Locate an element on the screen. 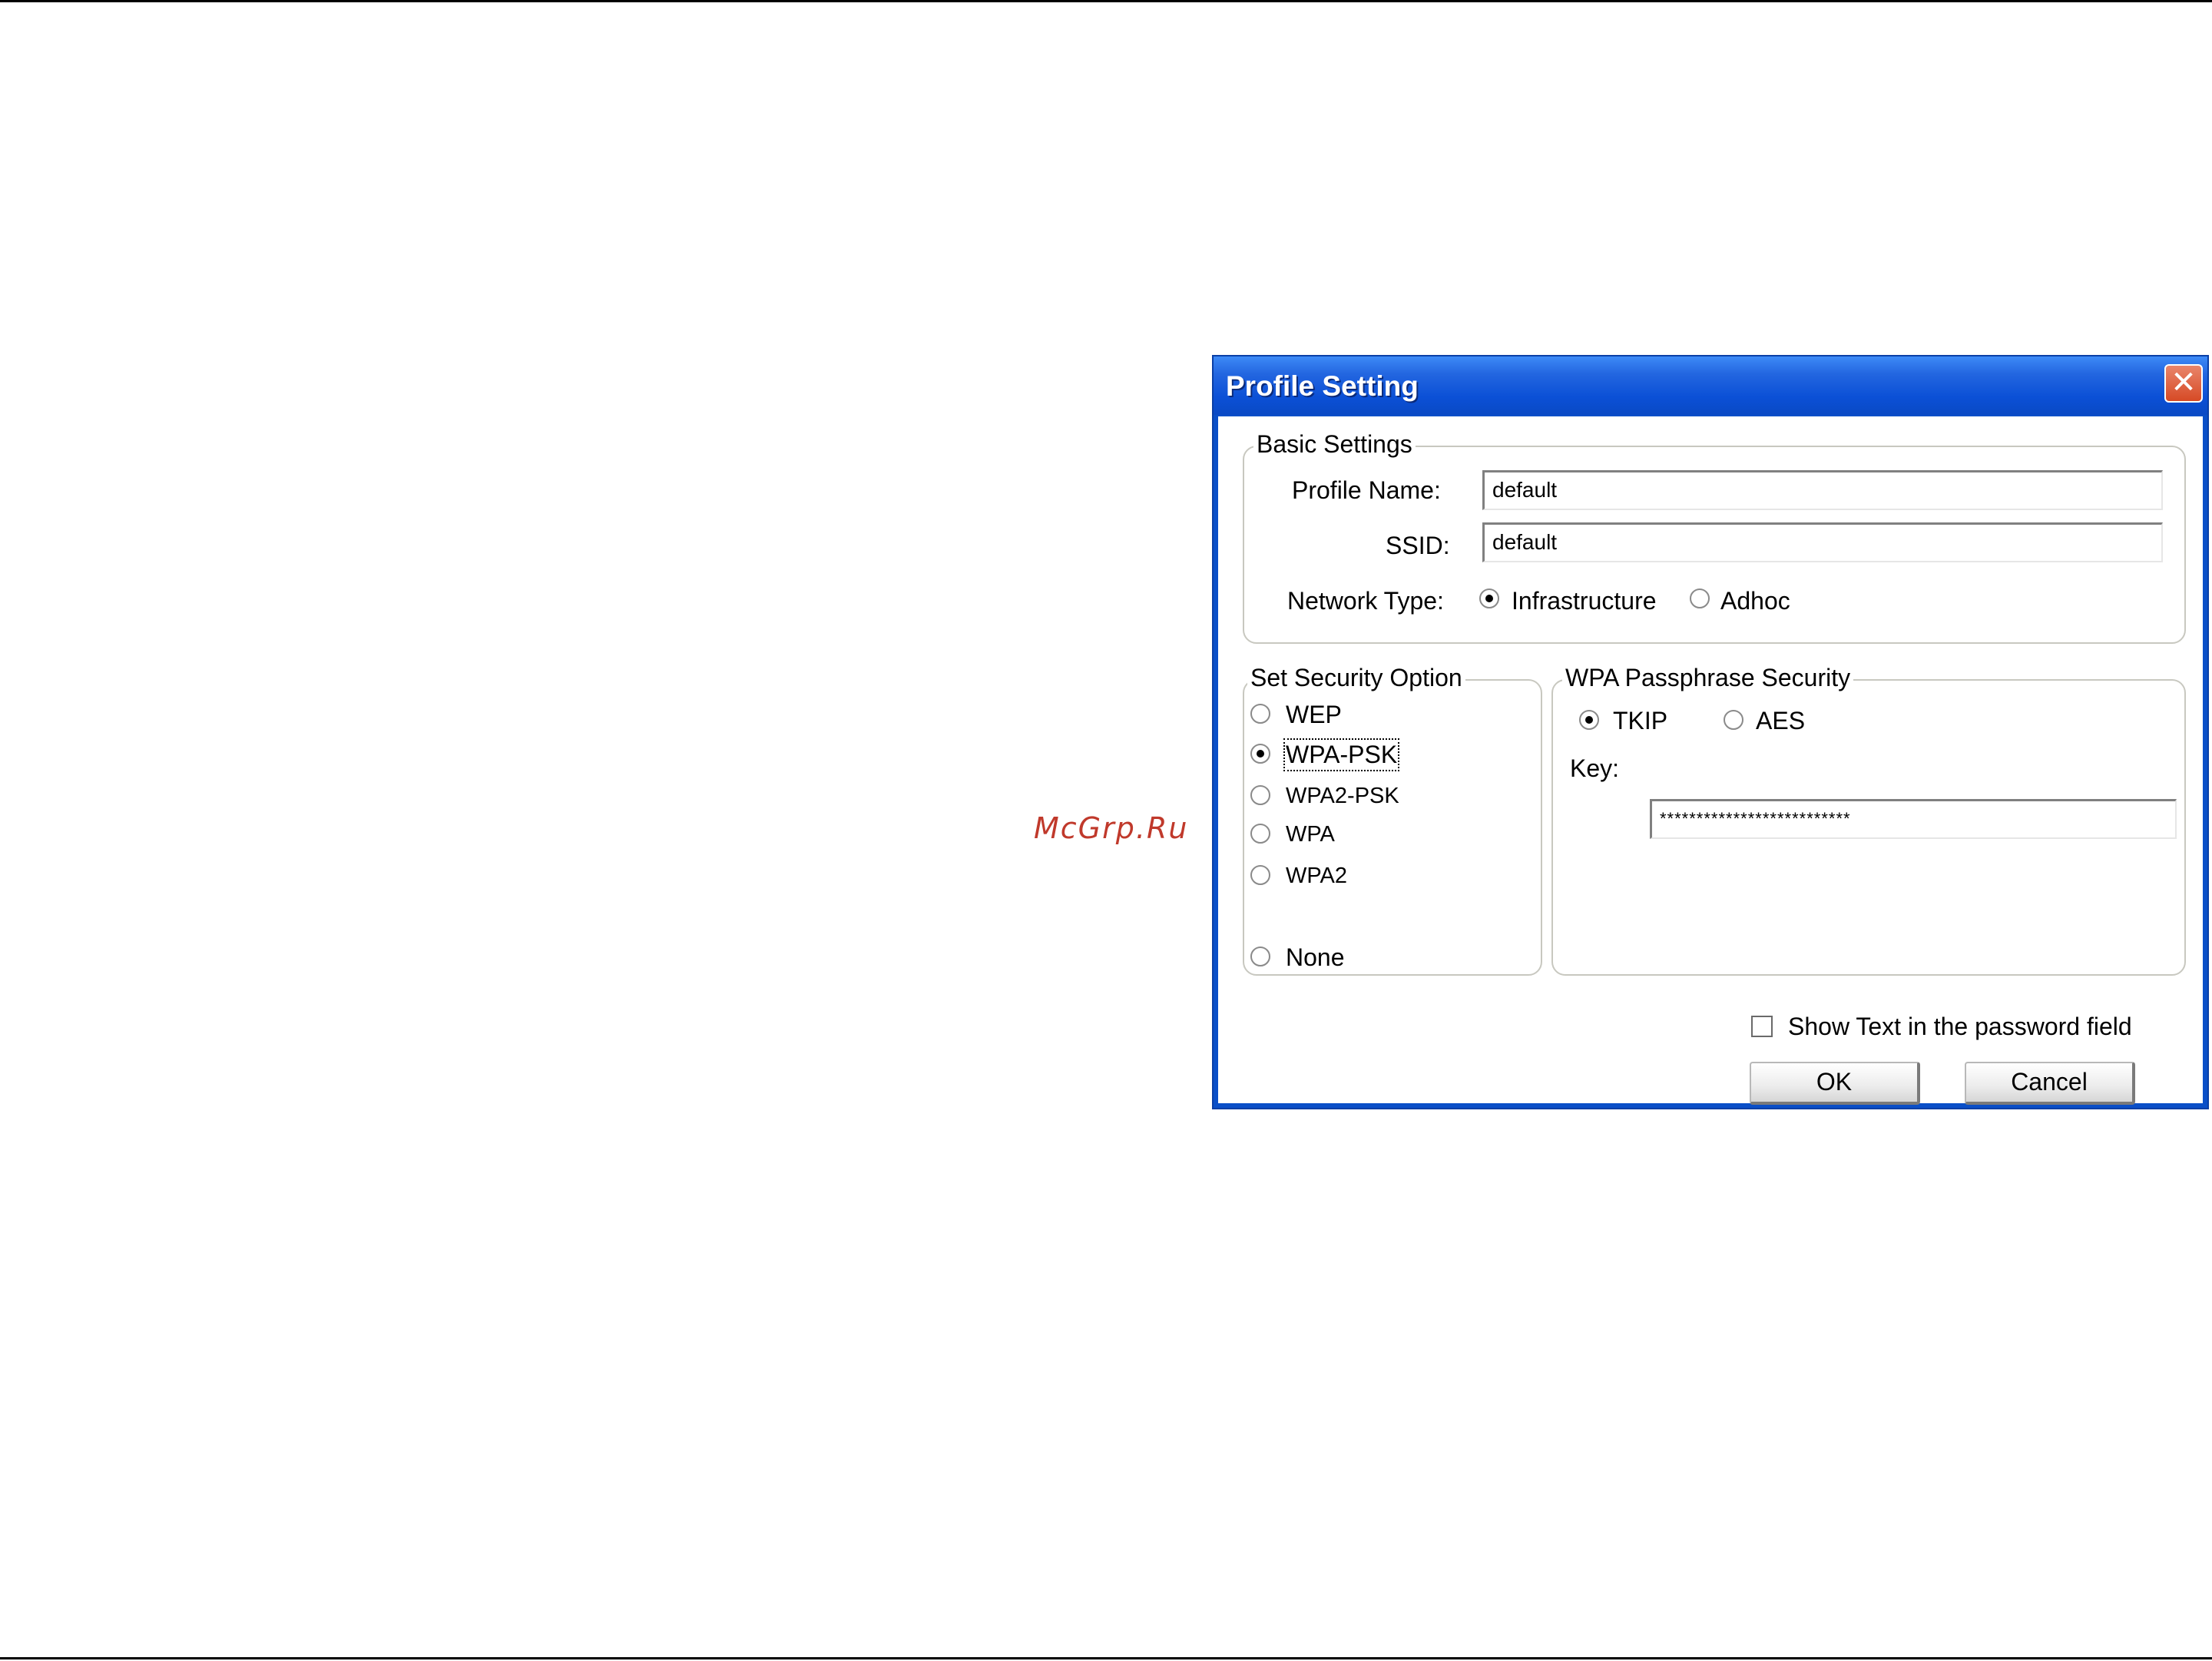 This screenshot has height=1661, width=2212. cancel-button: Cancel is located at coordinates (2050, 1083).